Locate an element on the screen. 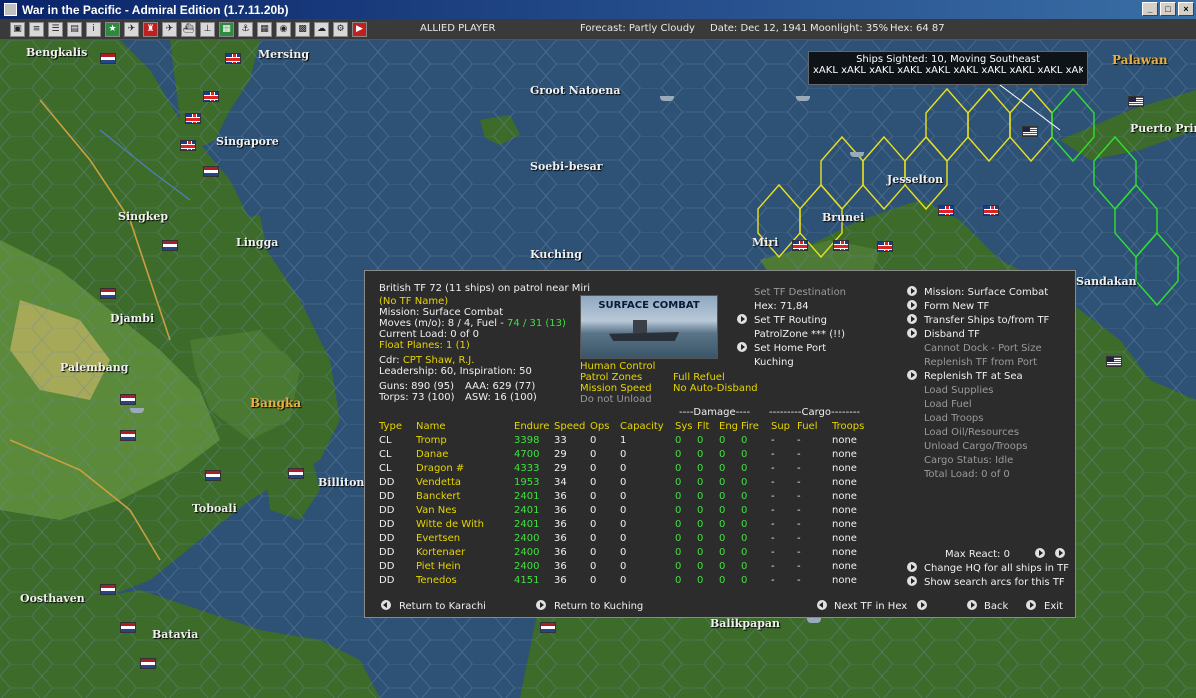  port-icon: ⚓ is located at coordinates (245, 29).